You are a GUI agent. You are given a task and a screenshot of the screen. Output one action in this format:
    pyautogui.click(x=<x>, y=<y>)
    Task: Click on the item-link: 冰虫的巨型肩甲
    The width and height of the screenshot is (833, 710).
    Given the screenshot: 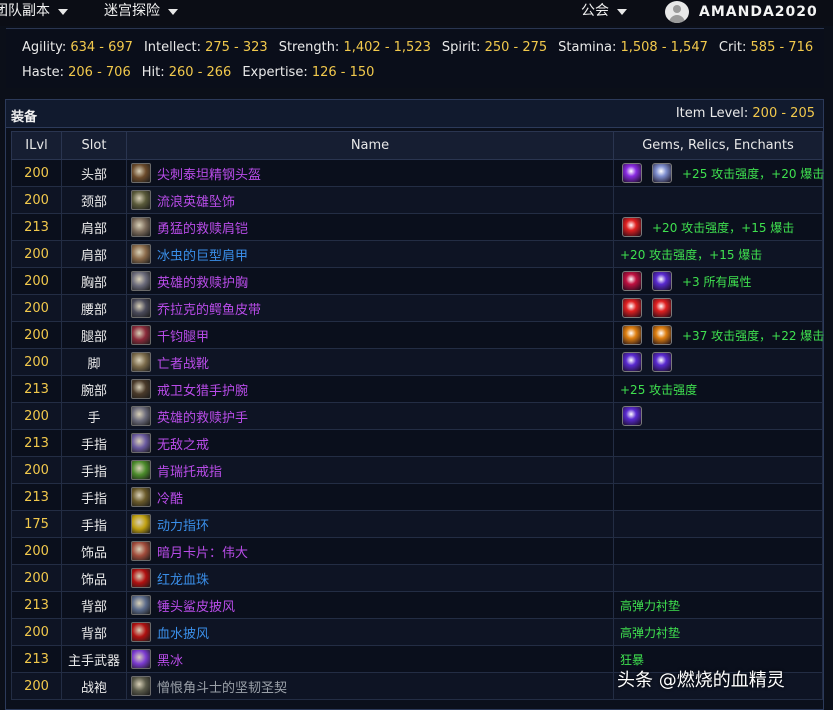 What is the action you would take?
    pyautogui.click(x=372, y=254)
    